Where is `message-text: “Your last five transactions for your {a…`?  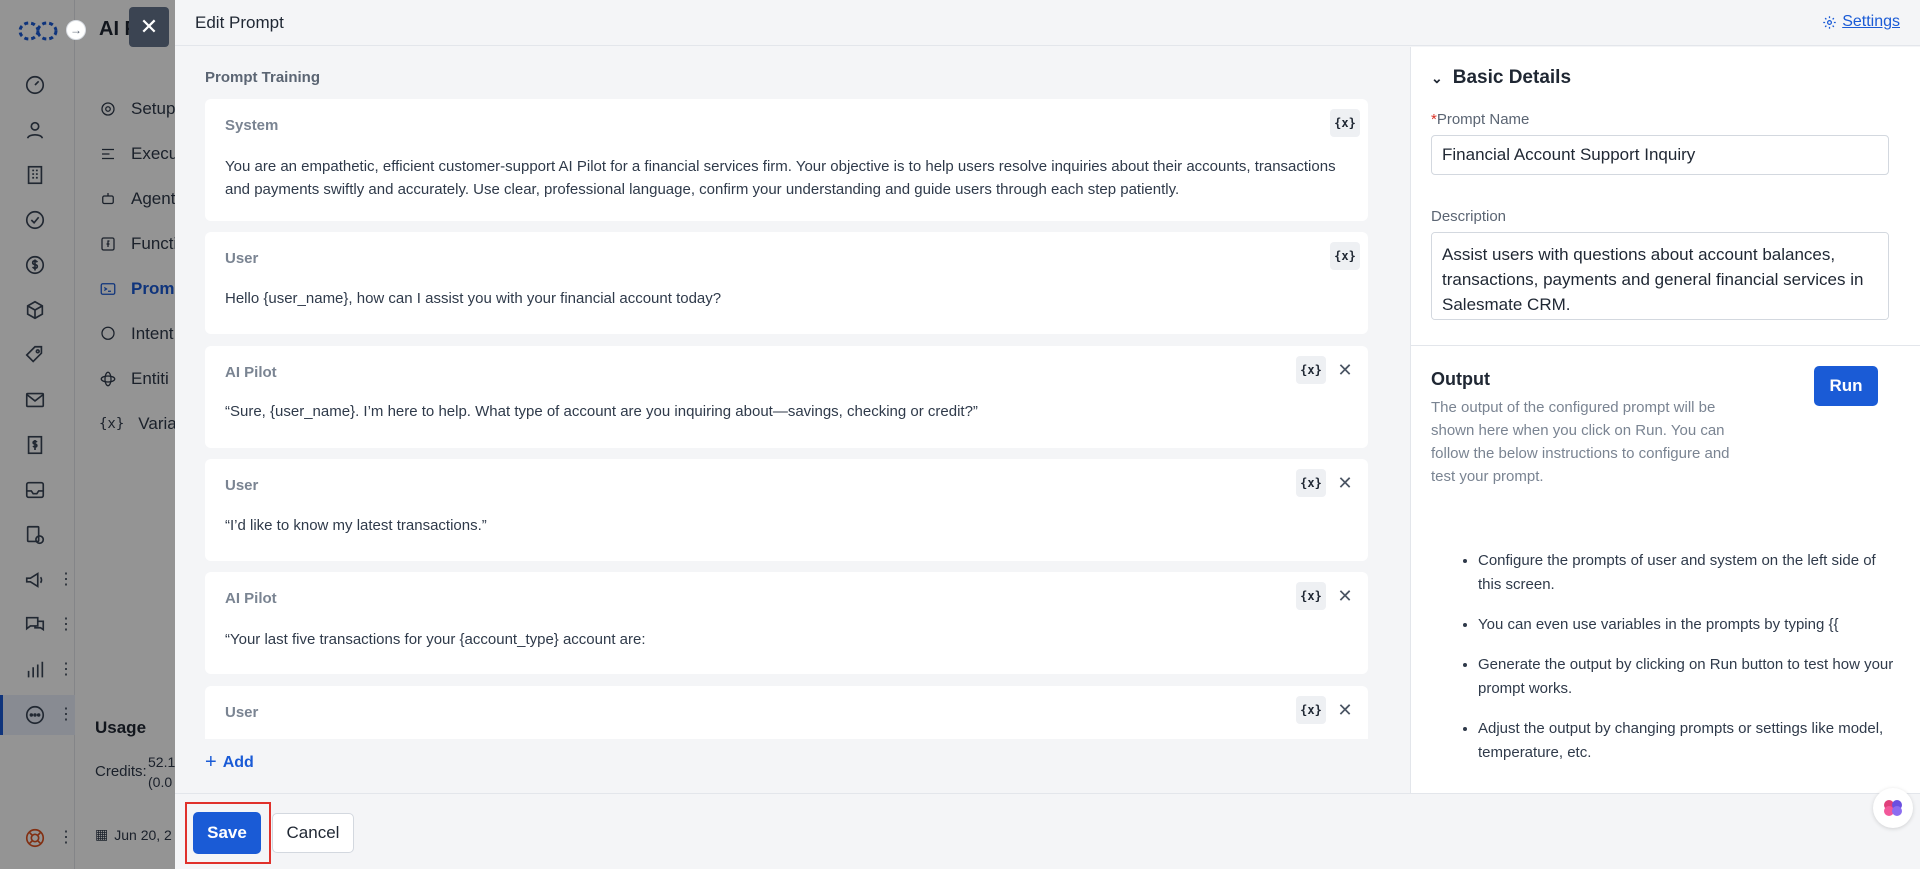 message-text: “Your last five transactions for your {a… is located at coordinates (785, 639).